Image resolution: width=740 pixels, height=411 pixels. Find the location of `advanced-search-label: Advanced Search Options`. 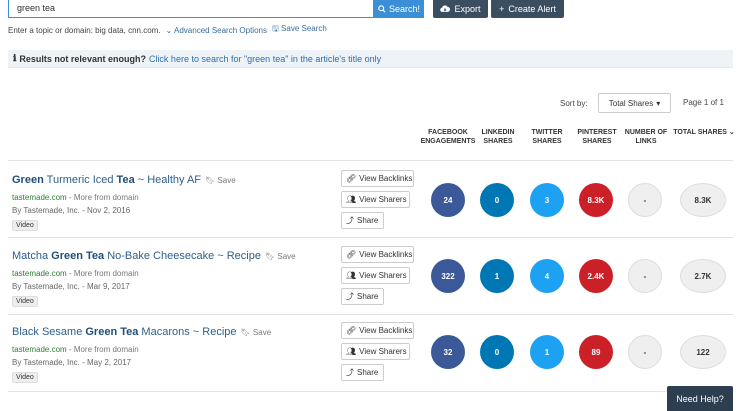

advanced-search-label: Advanced Search Options is located at coordinates (220, 30).